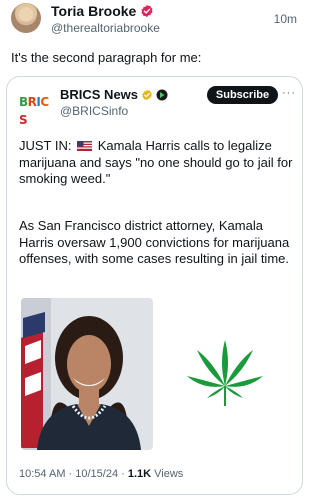  Describe the element at coordinates (94, 111) in the screenshot. I see `quoted-handle: @BRICSinfo` at that location.